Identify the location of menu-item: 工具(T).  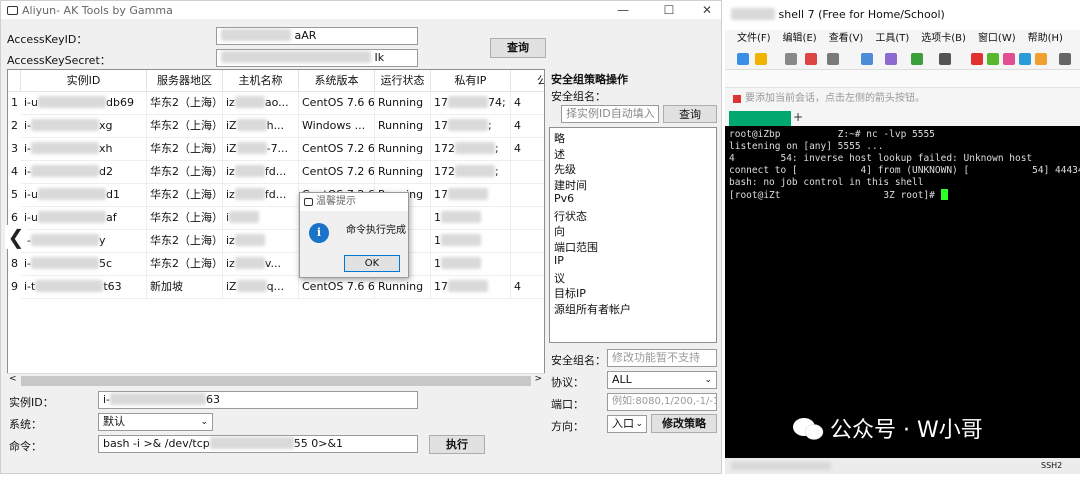
(892, 38).